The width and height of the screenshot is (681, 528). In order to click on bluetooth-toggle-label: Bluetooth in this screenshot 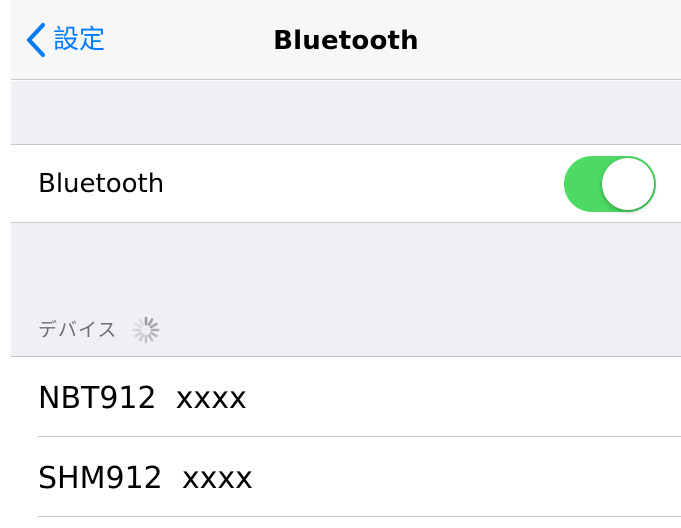, I will do `click(101, 184)`.